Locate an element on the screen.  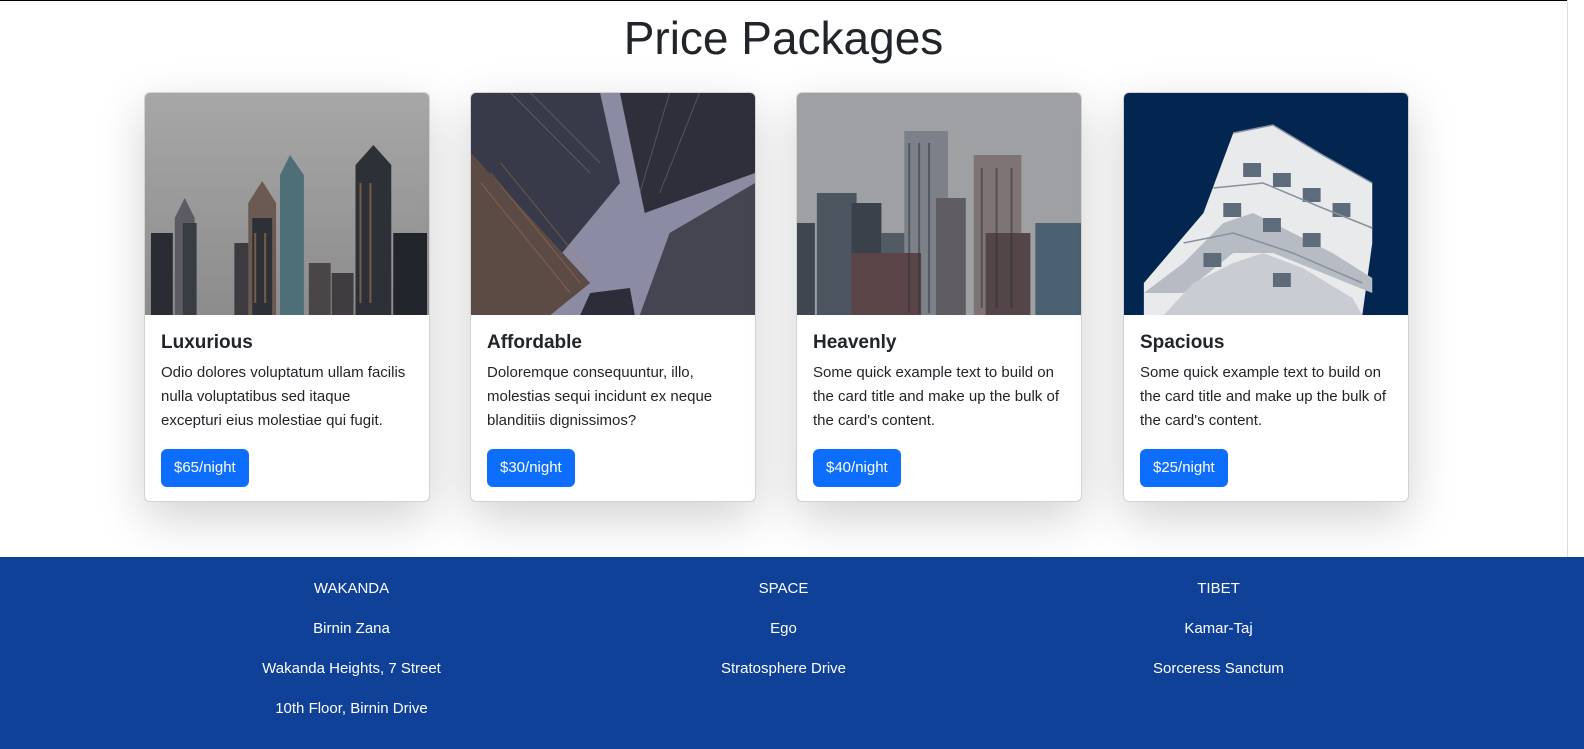
footer-column-space: SPACE Ego Stratosphere Drive is located at coordinates (783, 637).